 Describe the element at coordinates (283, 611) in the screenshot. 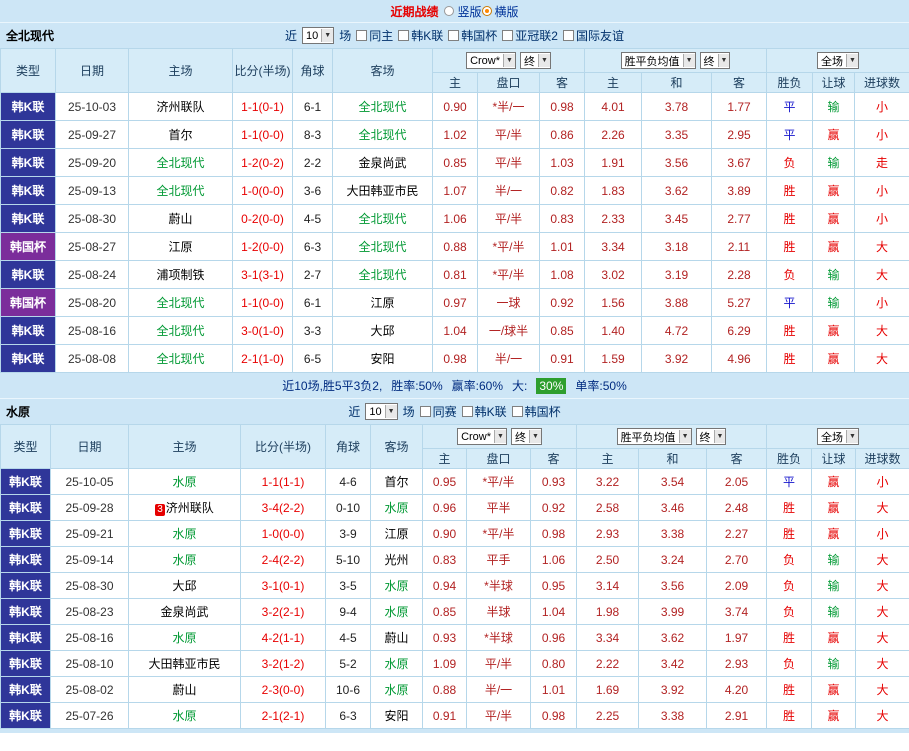

I see `score-cell: 3-2(2-1)` at that location.